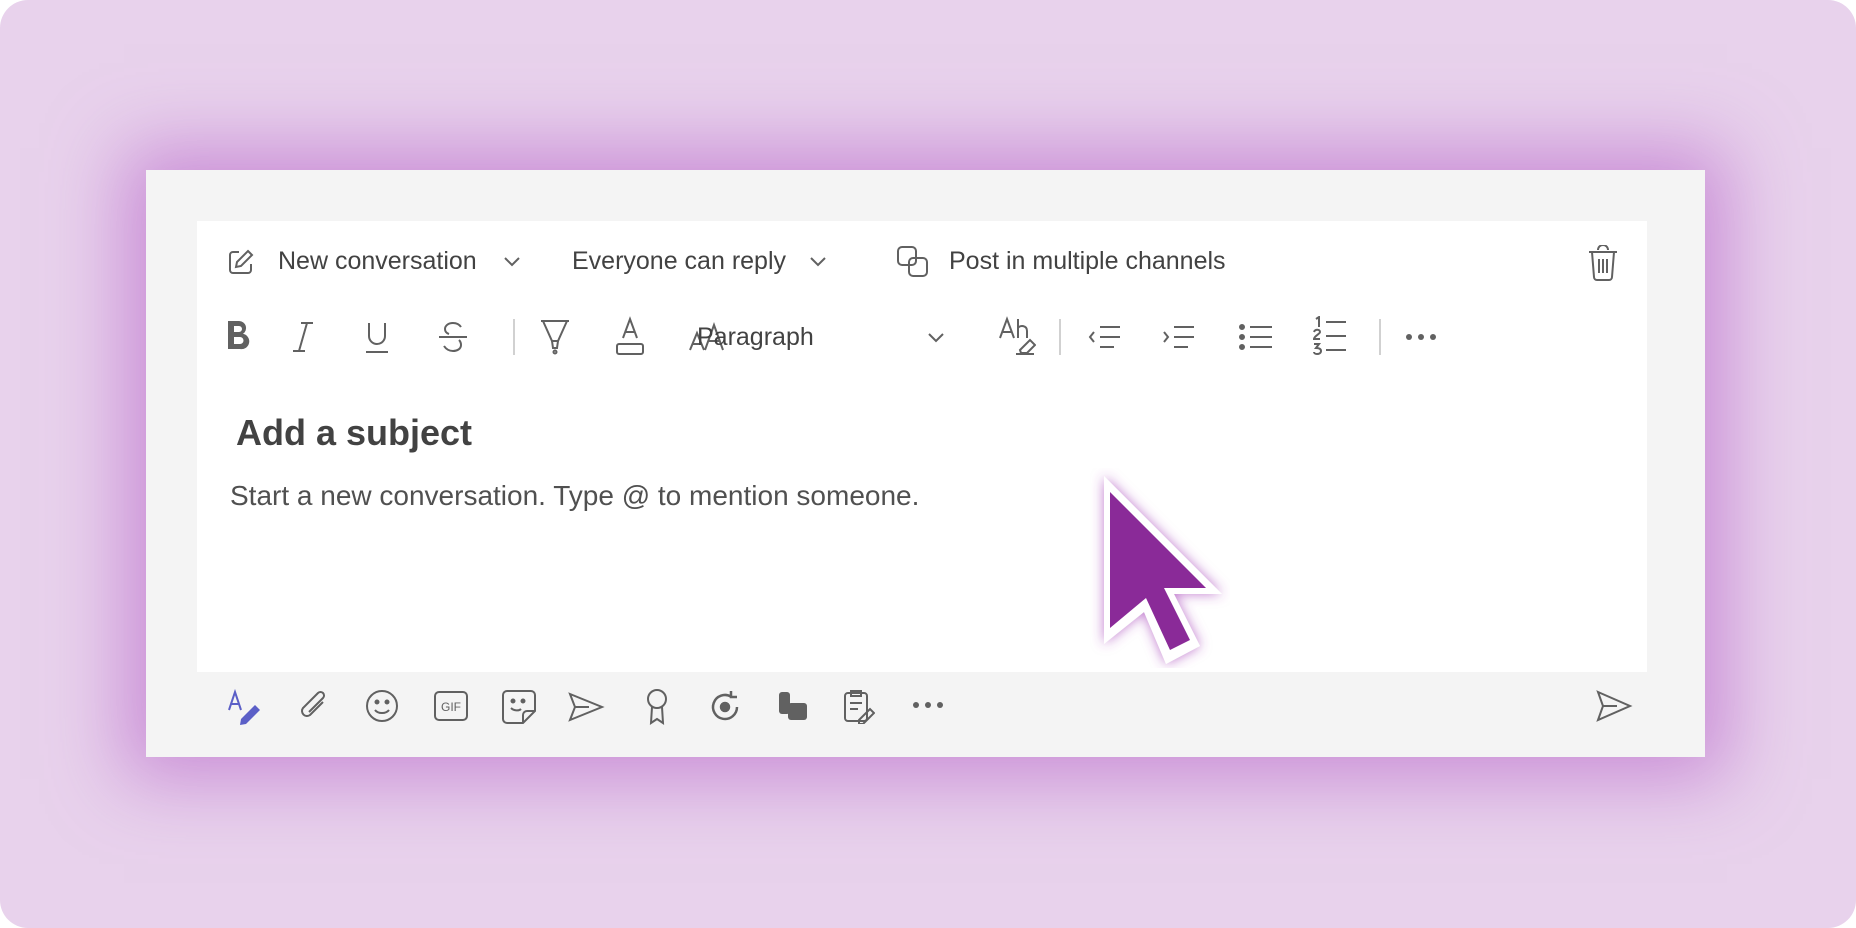  What do you see at coordinates (519, 707) in the screenshot?
I see `sticker-icon` at bounding box center [519, 707].